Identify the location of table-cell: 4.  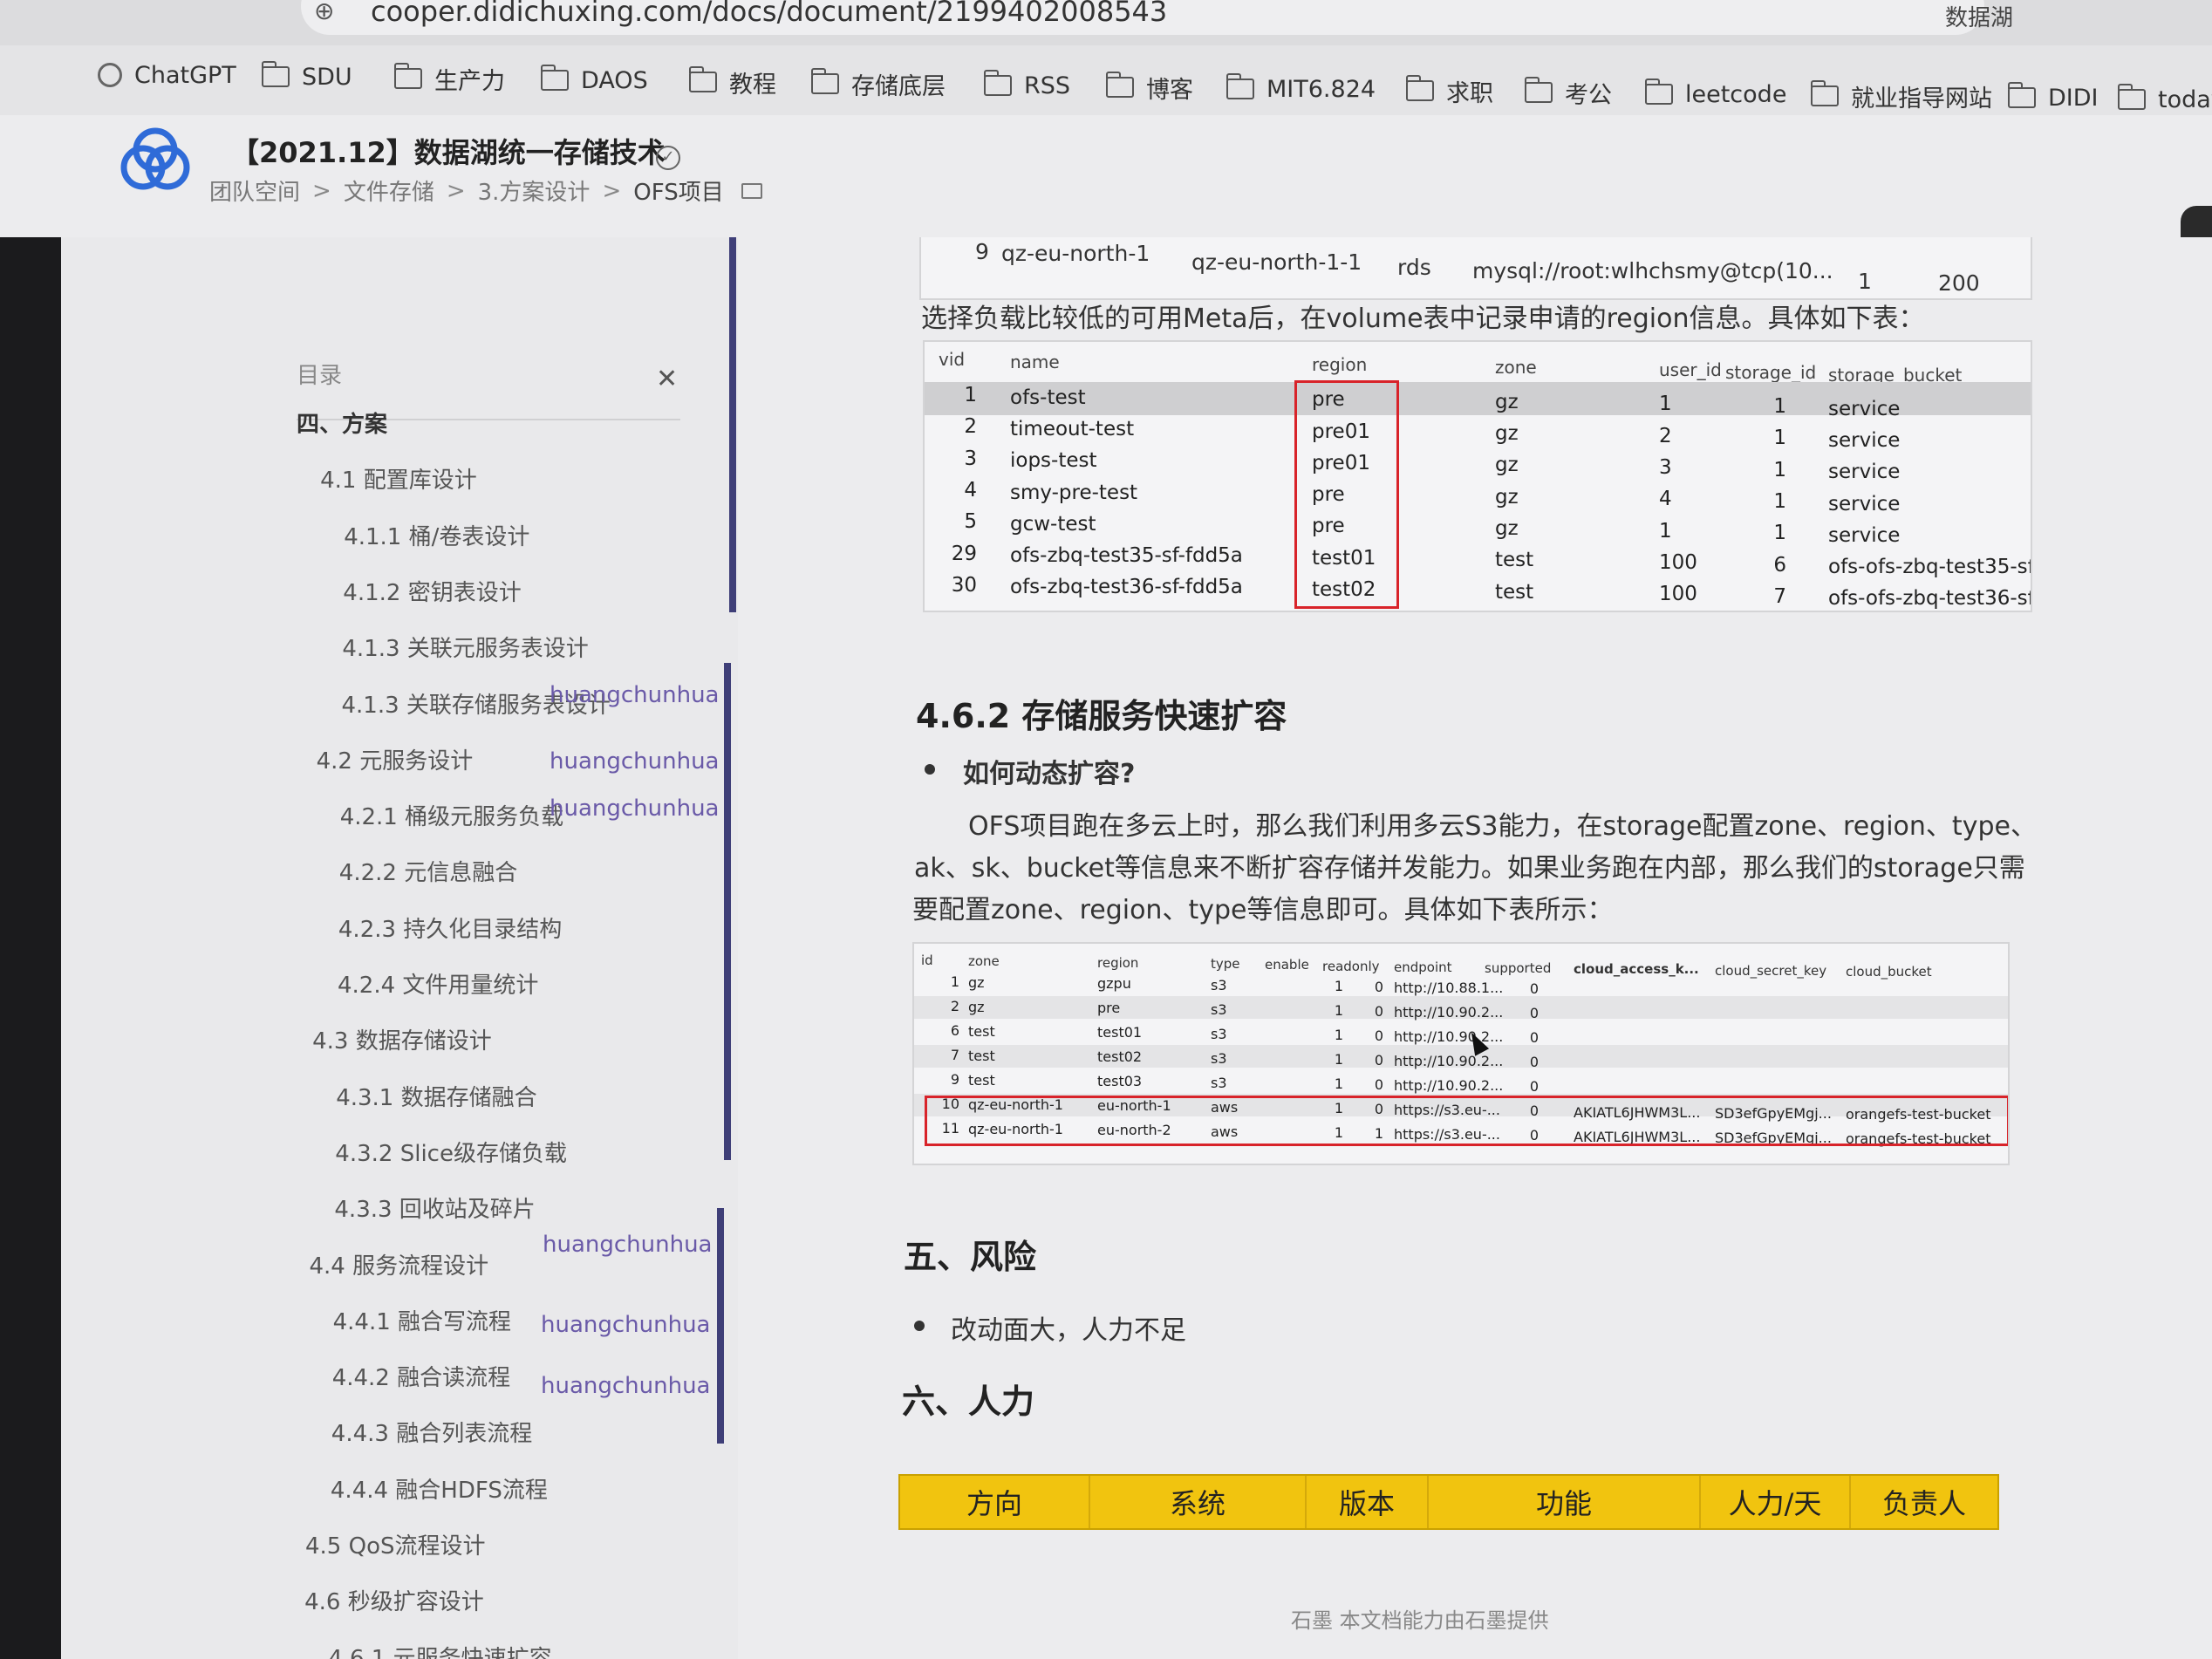
(970, 490).